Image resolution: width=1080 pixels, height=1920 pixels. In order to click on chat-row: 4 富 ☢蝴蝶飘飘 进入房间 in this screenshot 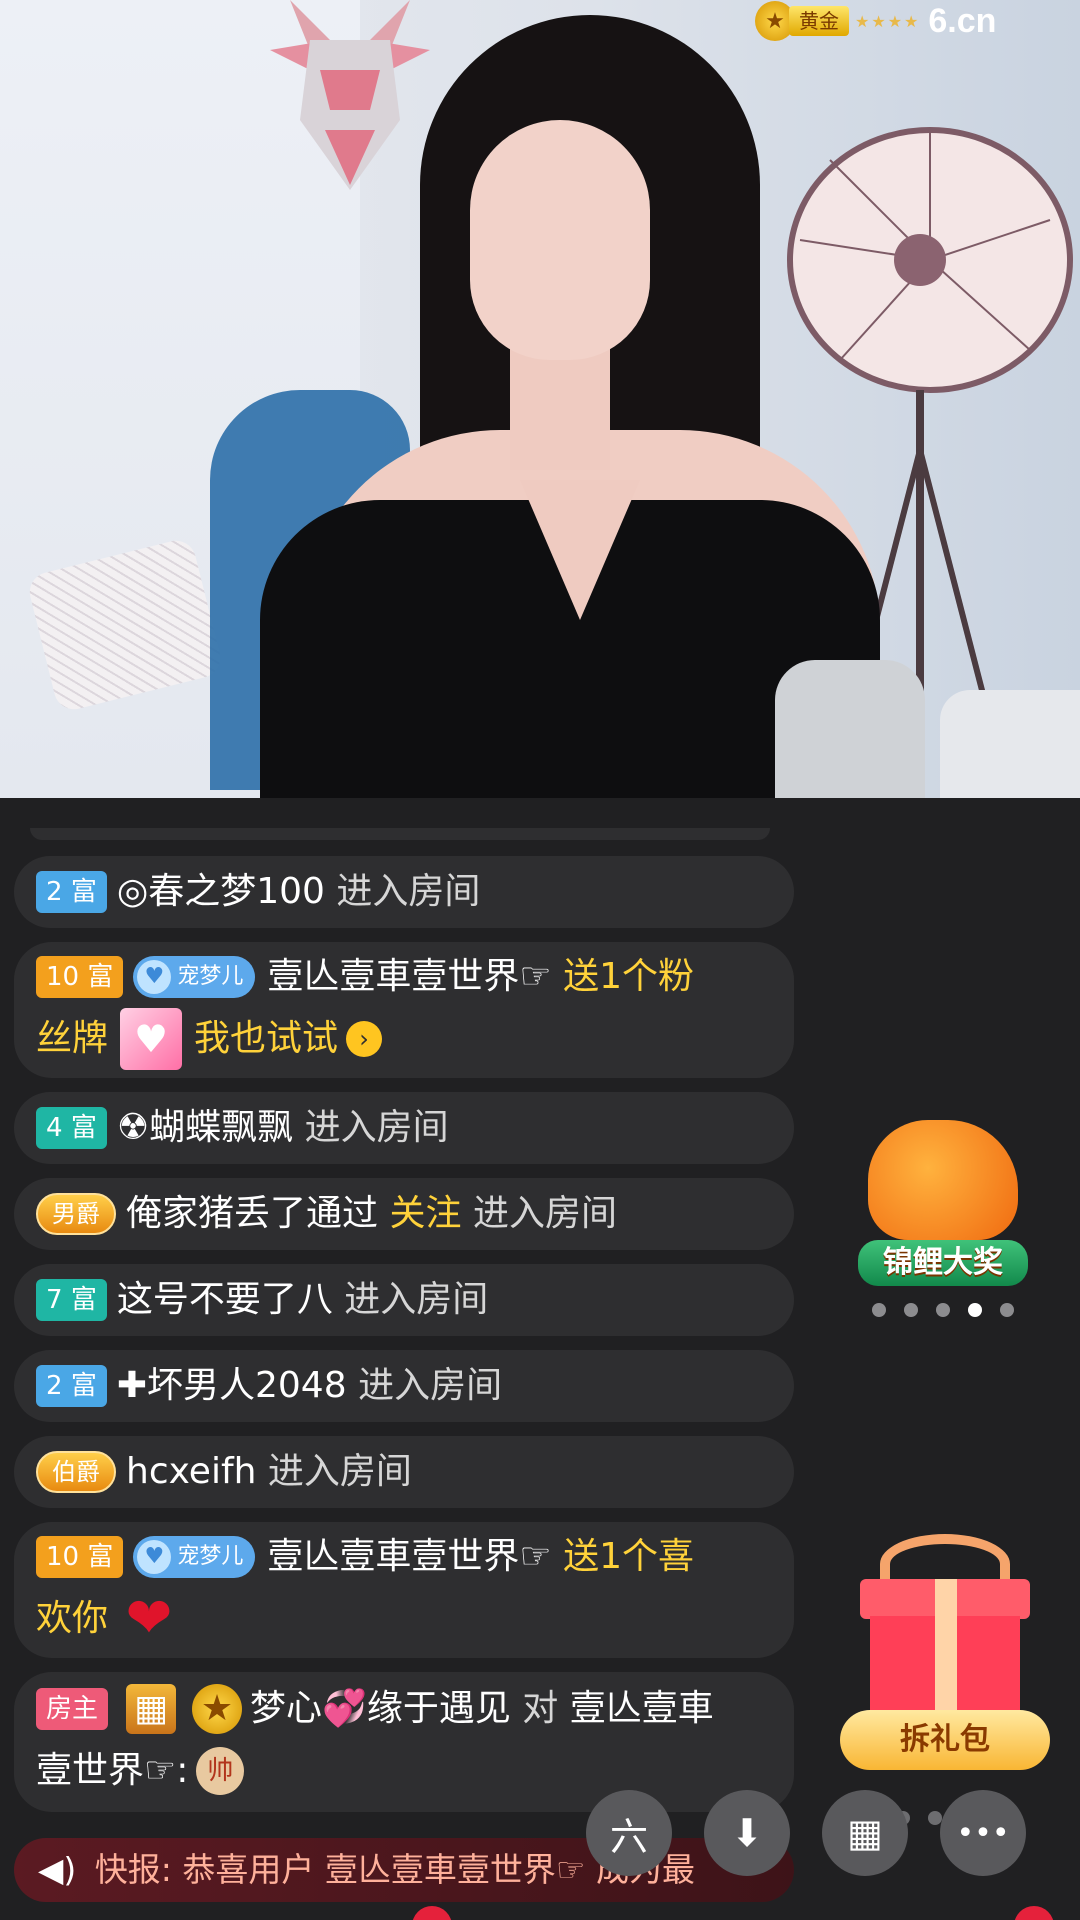, I will do `click(404, 1128)`.